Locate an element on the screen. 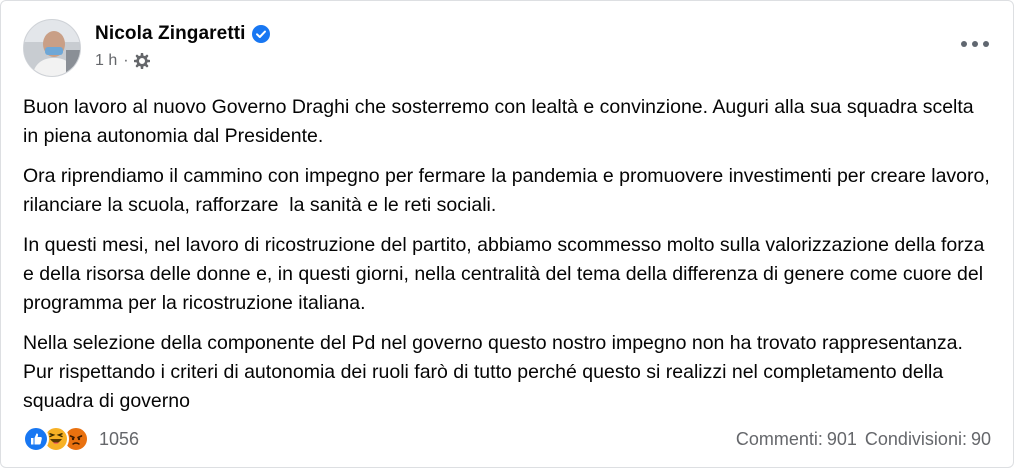 The image size is (1014, 468). author-line: Nicola Zingaretti is located at coordinates (182, 34).